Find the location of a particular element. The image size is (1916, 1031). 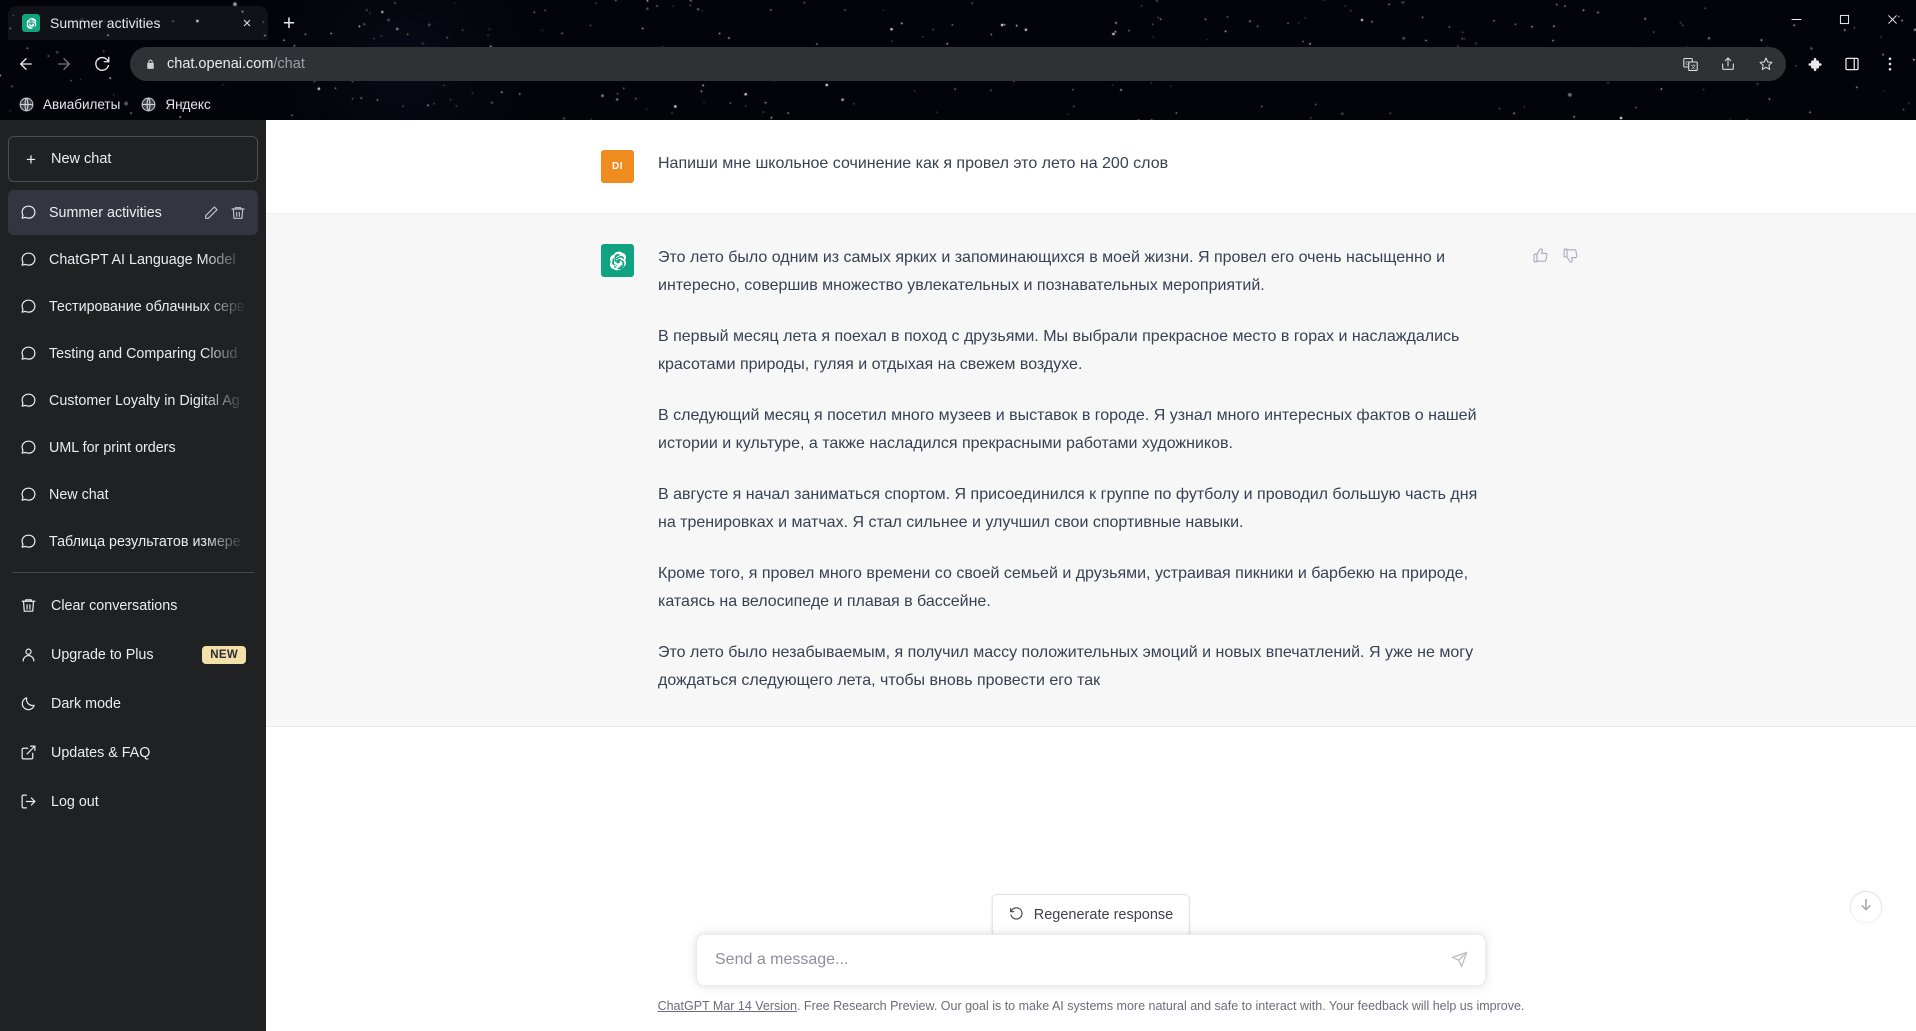

address-bar-url: chat.openai.com/chat is located at coordinates (916, 64).